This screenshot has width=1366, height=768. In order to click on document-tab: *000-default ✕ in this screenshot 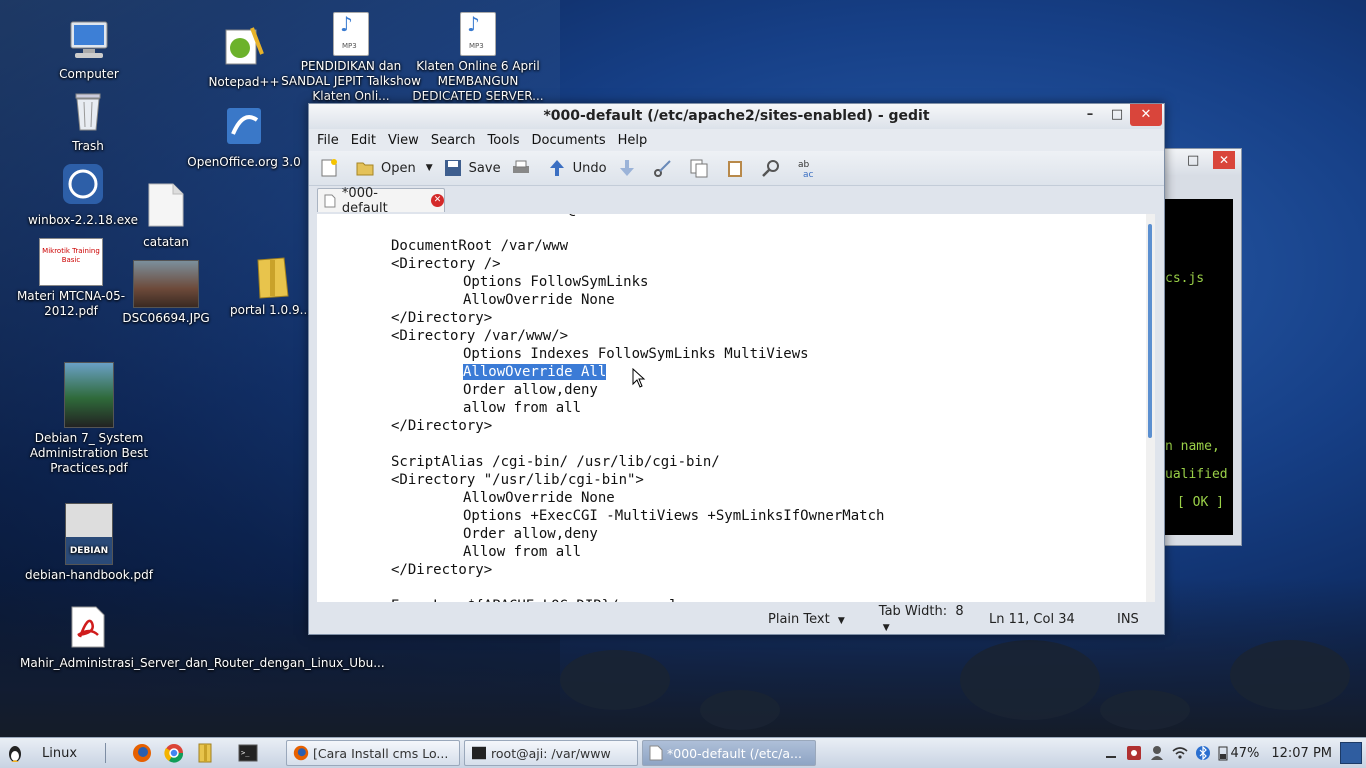, I will do `click(381, 201)`.